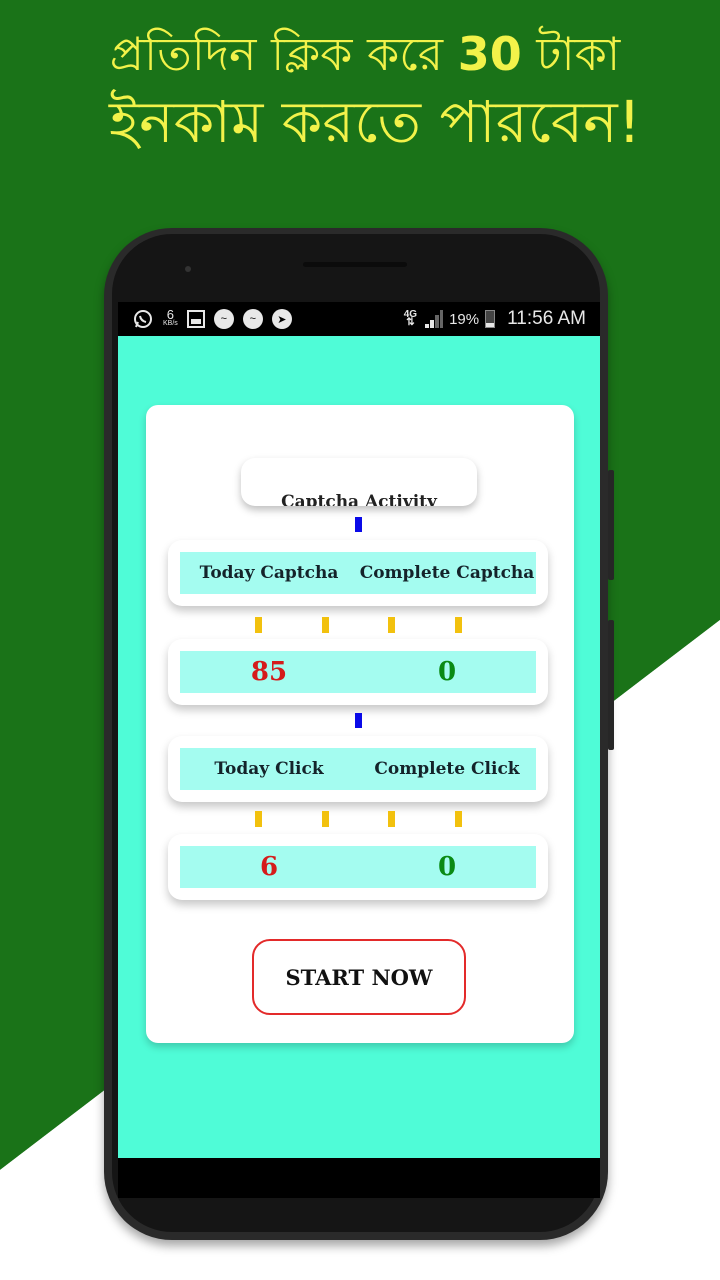  I want to click on activity-title: Captcha Activity, so click(359, 482).